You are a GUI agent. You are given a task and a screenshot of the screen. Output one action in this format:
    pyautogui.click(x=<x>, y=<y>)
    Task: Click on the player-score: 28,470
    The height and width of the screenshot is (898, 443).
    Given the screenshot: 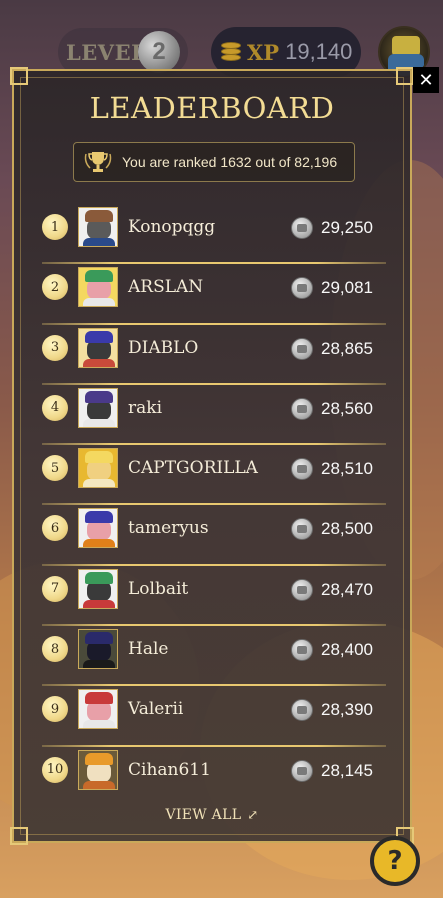 What is the action you would take?
    pyautogui.click(x=347, y=589)
    